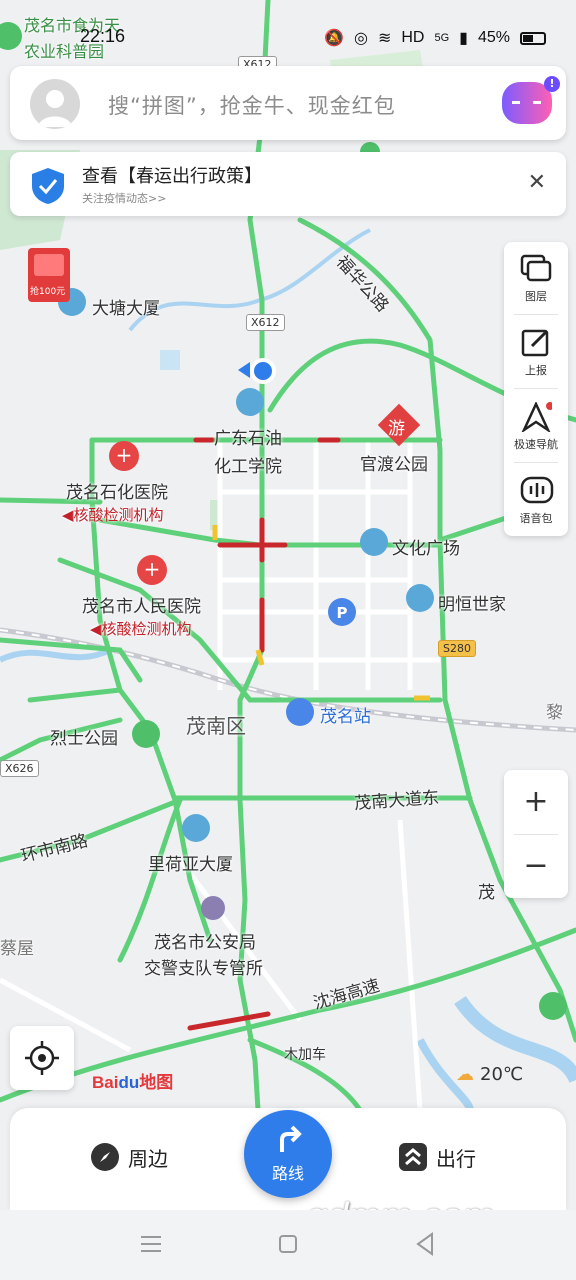 The width and height of the screenshot is (576, 1280). Describe the element at coordinates (148, 1158) in the screenshot. I see `nearby-label: 周边` at that location.